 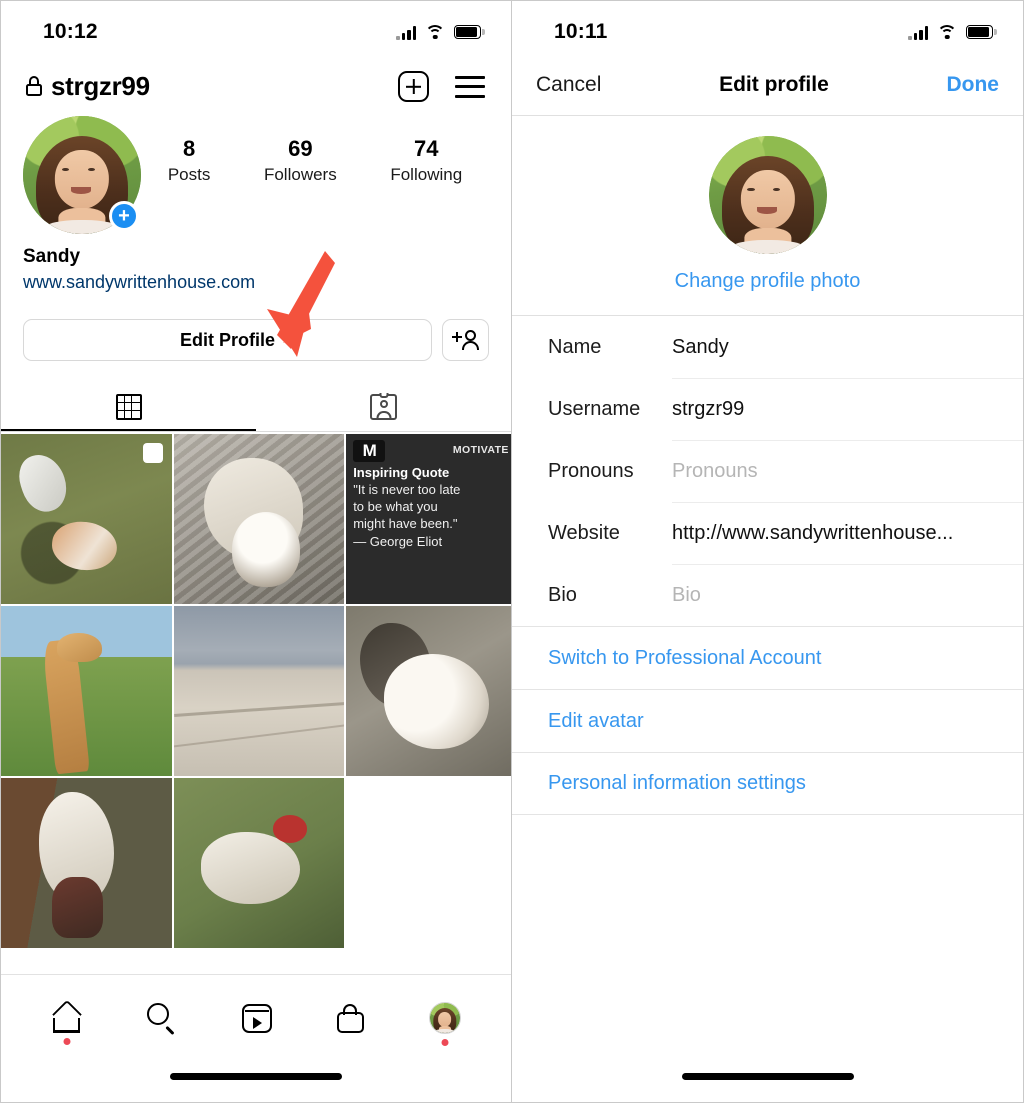 I want to click on tab-search, so click(x=162, y=1019).